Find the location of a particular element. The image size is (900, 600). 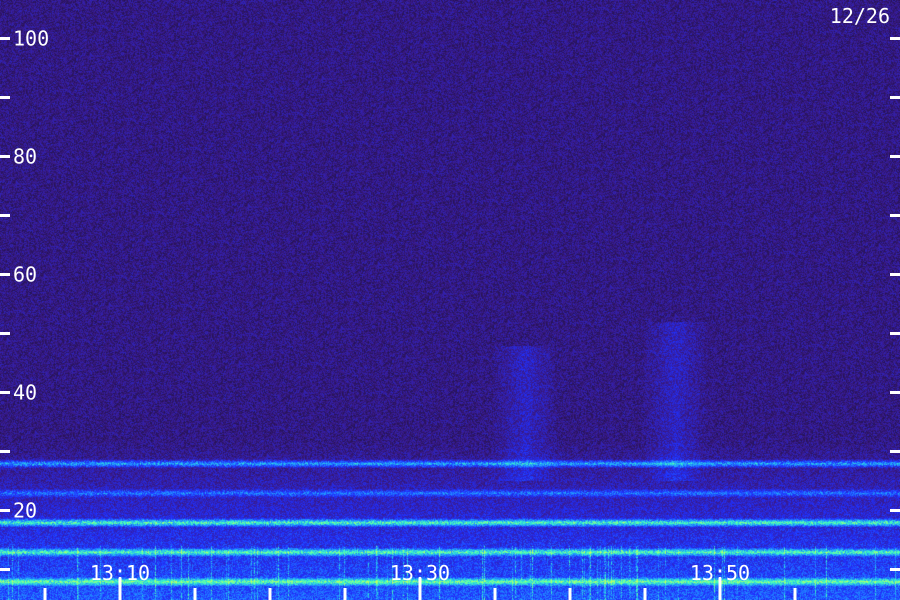

x-tick-label: 13:50 is located at coordinates (720, 573).